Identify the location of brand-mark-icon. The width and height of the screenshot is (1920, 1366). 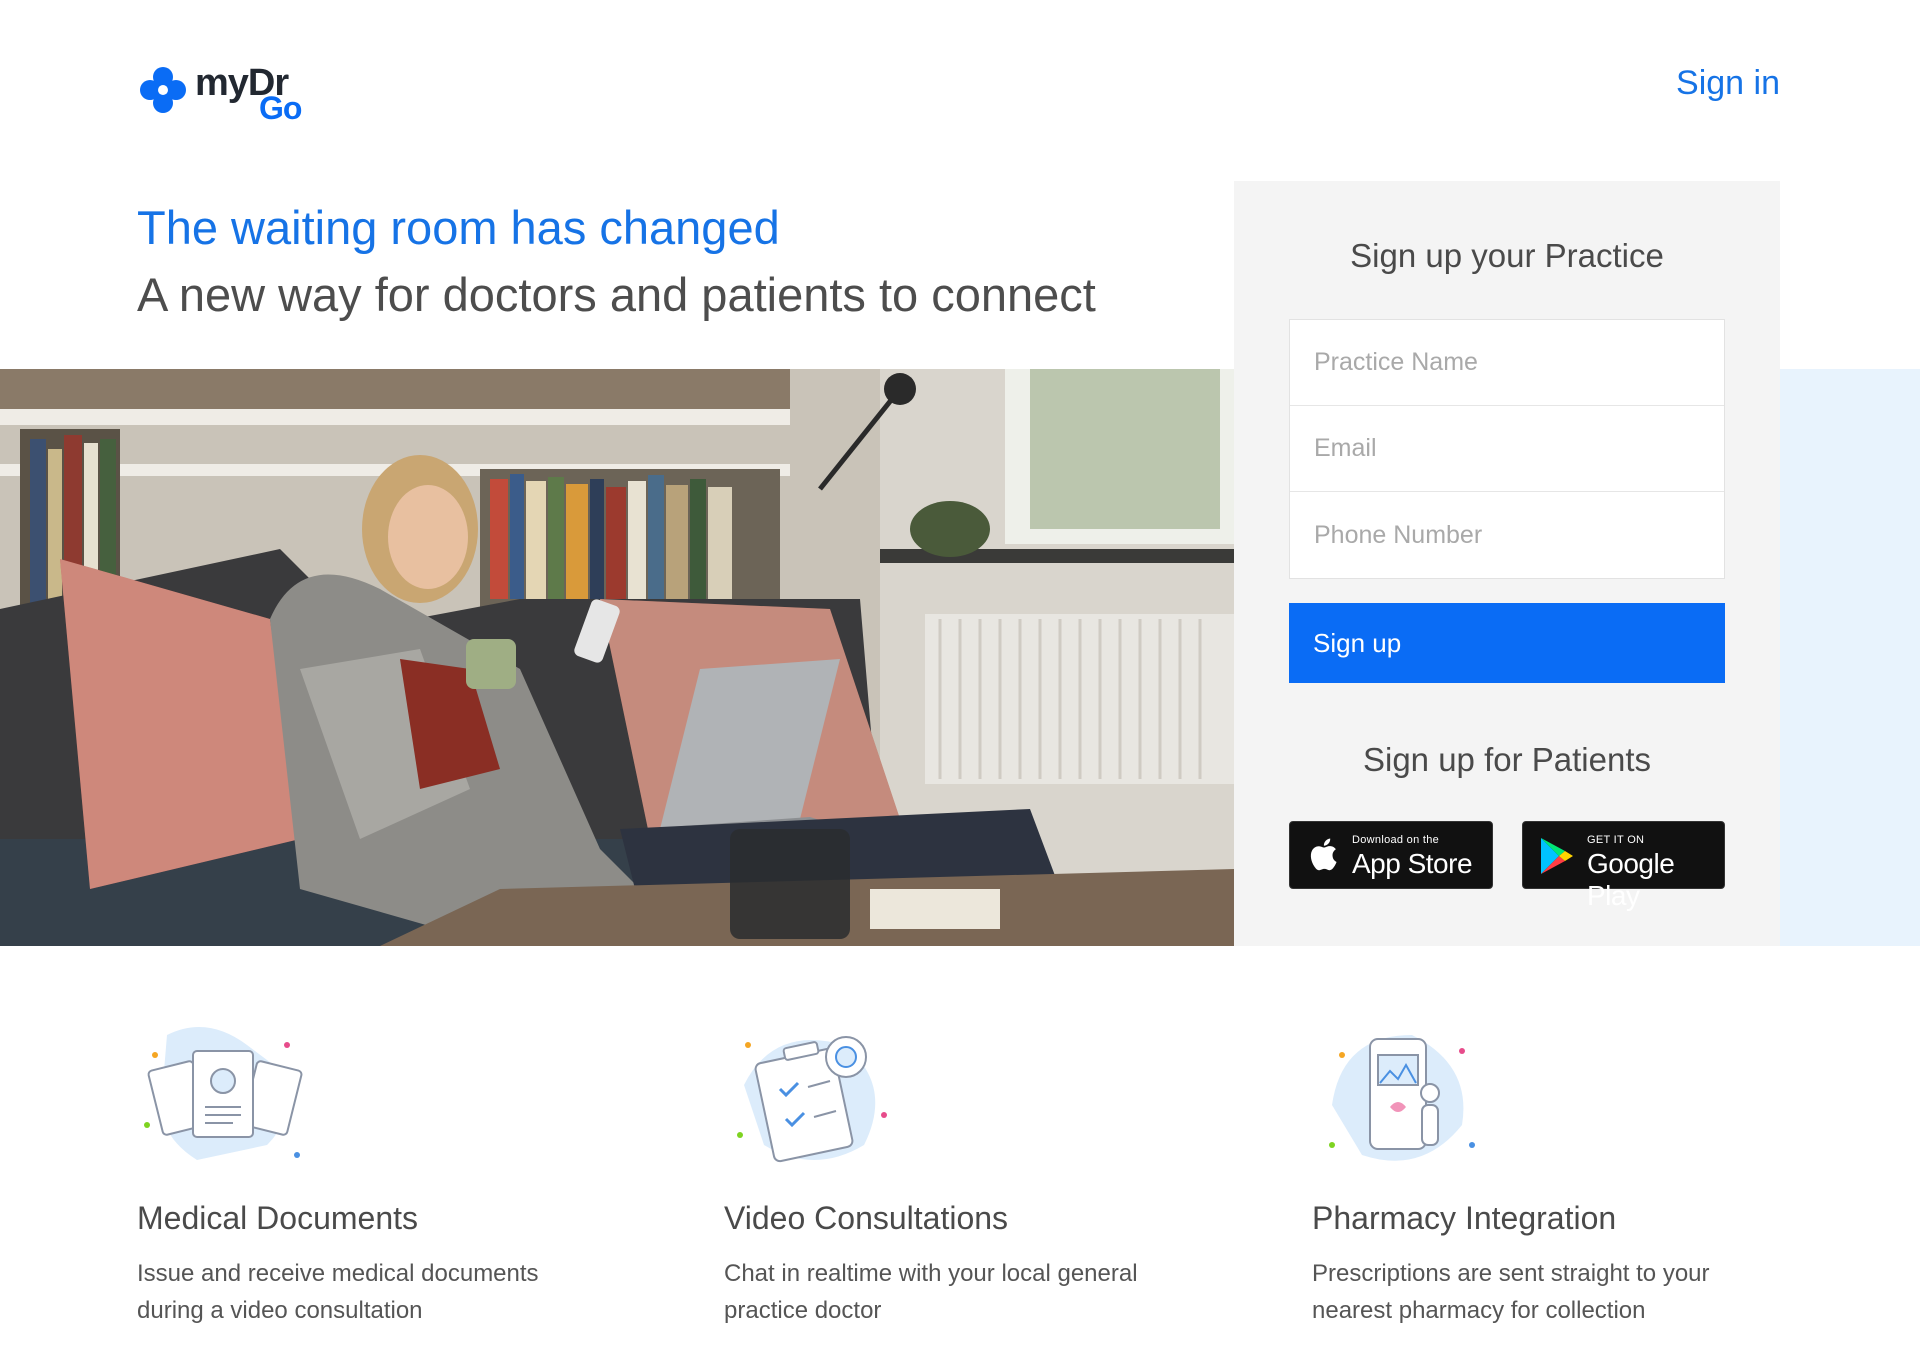
(163, 90).